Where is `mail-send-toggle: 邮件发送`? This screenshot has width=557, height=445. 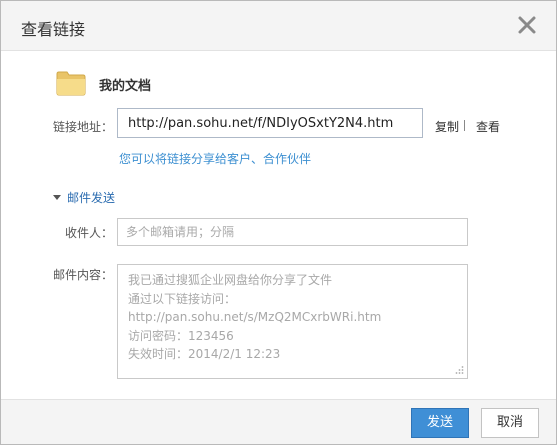
mail-send-toggle: 邮件发送 is located at coordinates (84, 197).